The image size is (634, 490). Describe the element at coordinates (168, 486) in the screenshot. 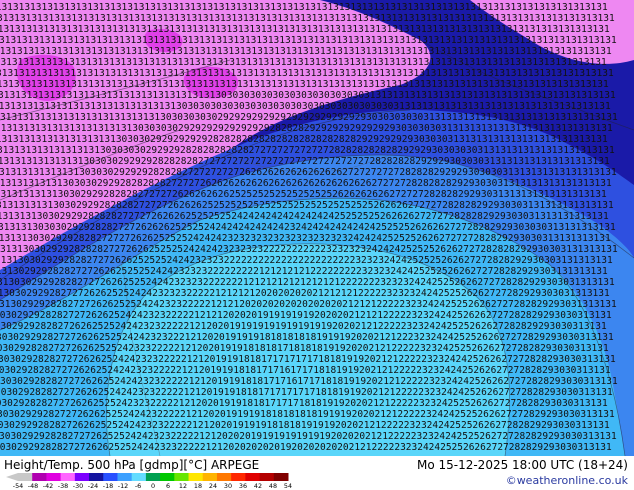

I see `color-scale-label: 6` at that location.